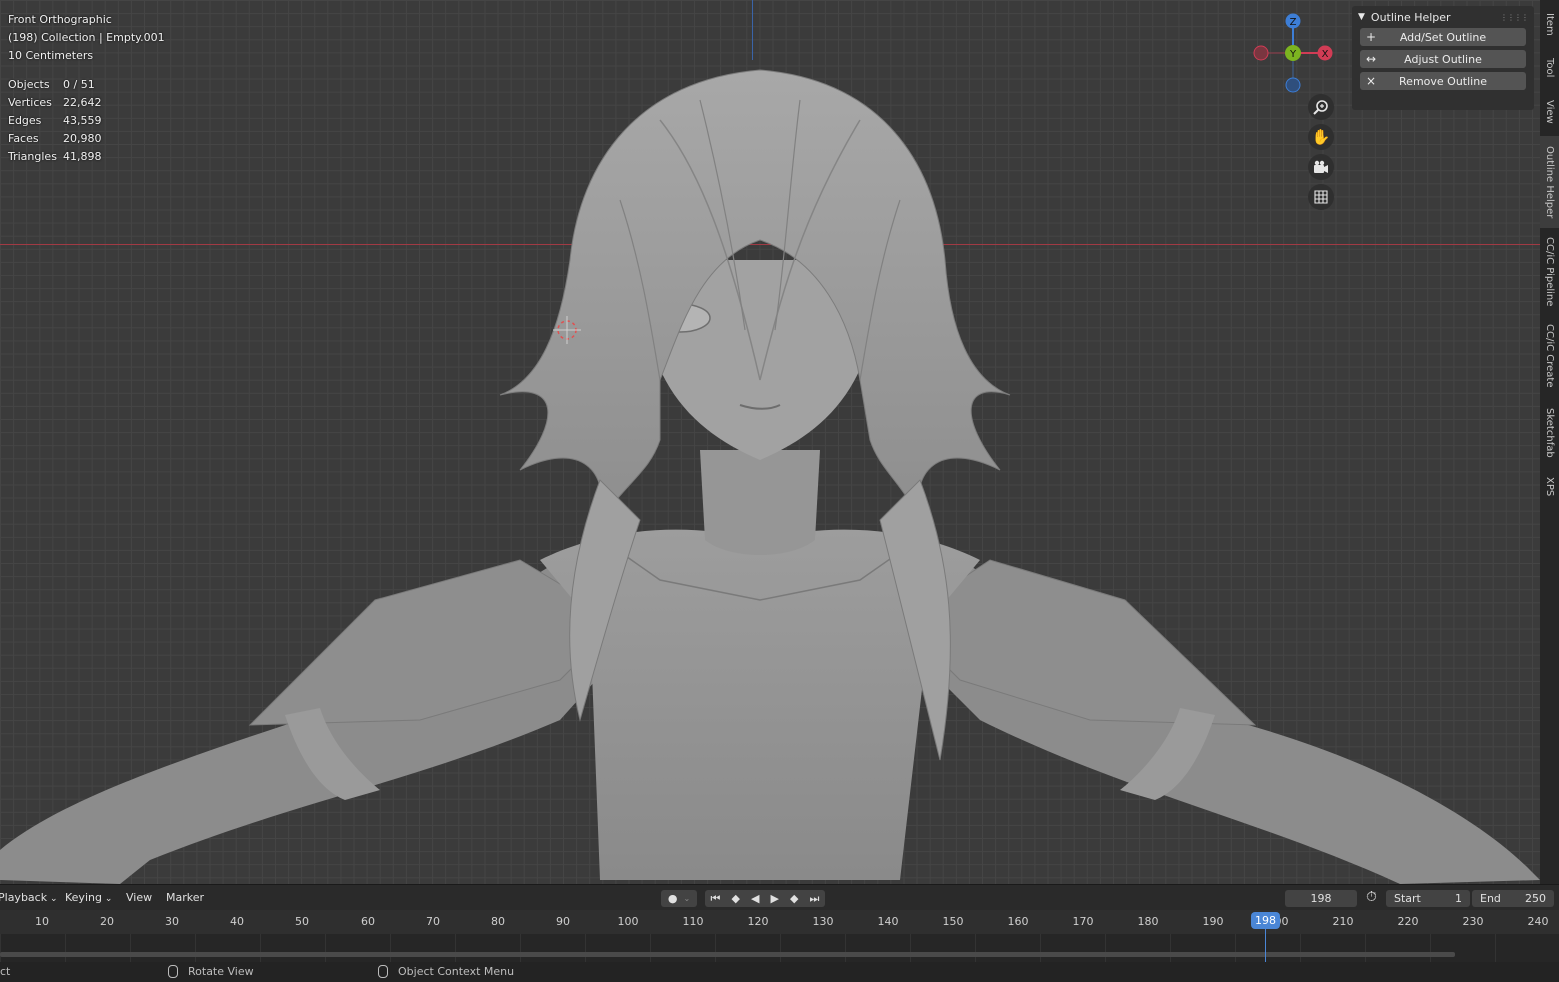  I want to click on start-value: 1, so click(1458, 898).